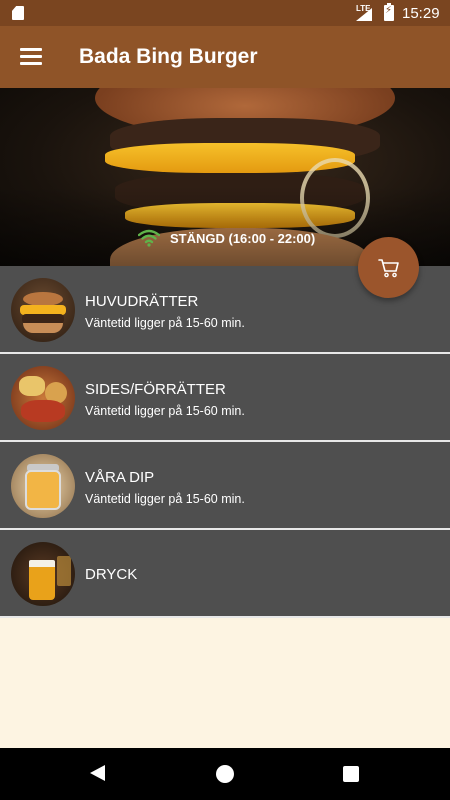 This screenshot has height=800, width=450. What do you see at coordinates (225, 13) in the screenshot?
I see `status-bar: LTE 15:29` at bounding box center [225, 13].